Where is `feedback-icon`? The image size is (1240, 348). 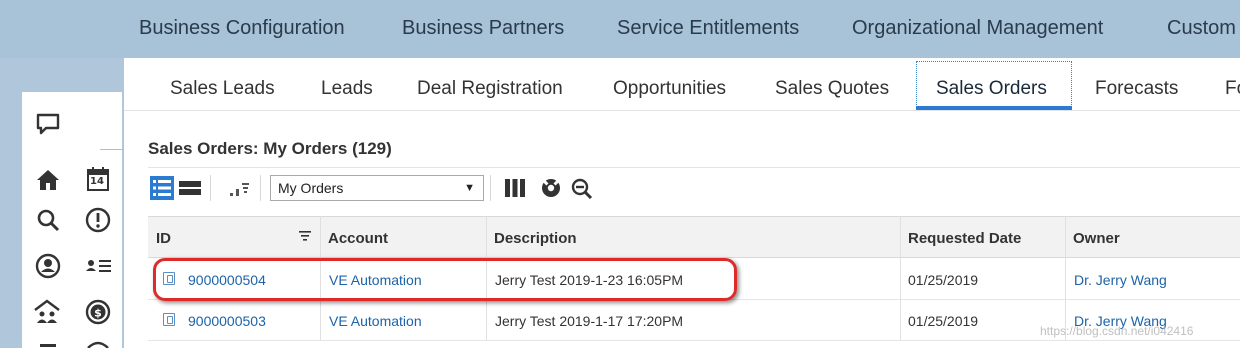 feedback-icon is located at coordinates (48, 124).